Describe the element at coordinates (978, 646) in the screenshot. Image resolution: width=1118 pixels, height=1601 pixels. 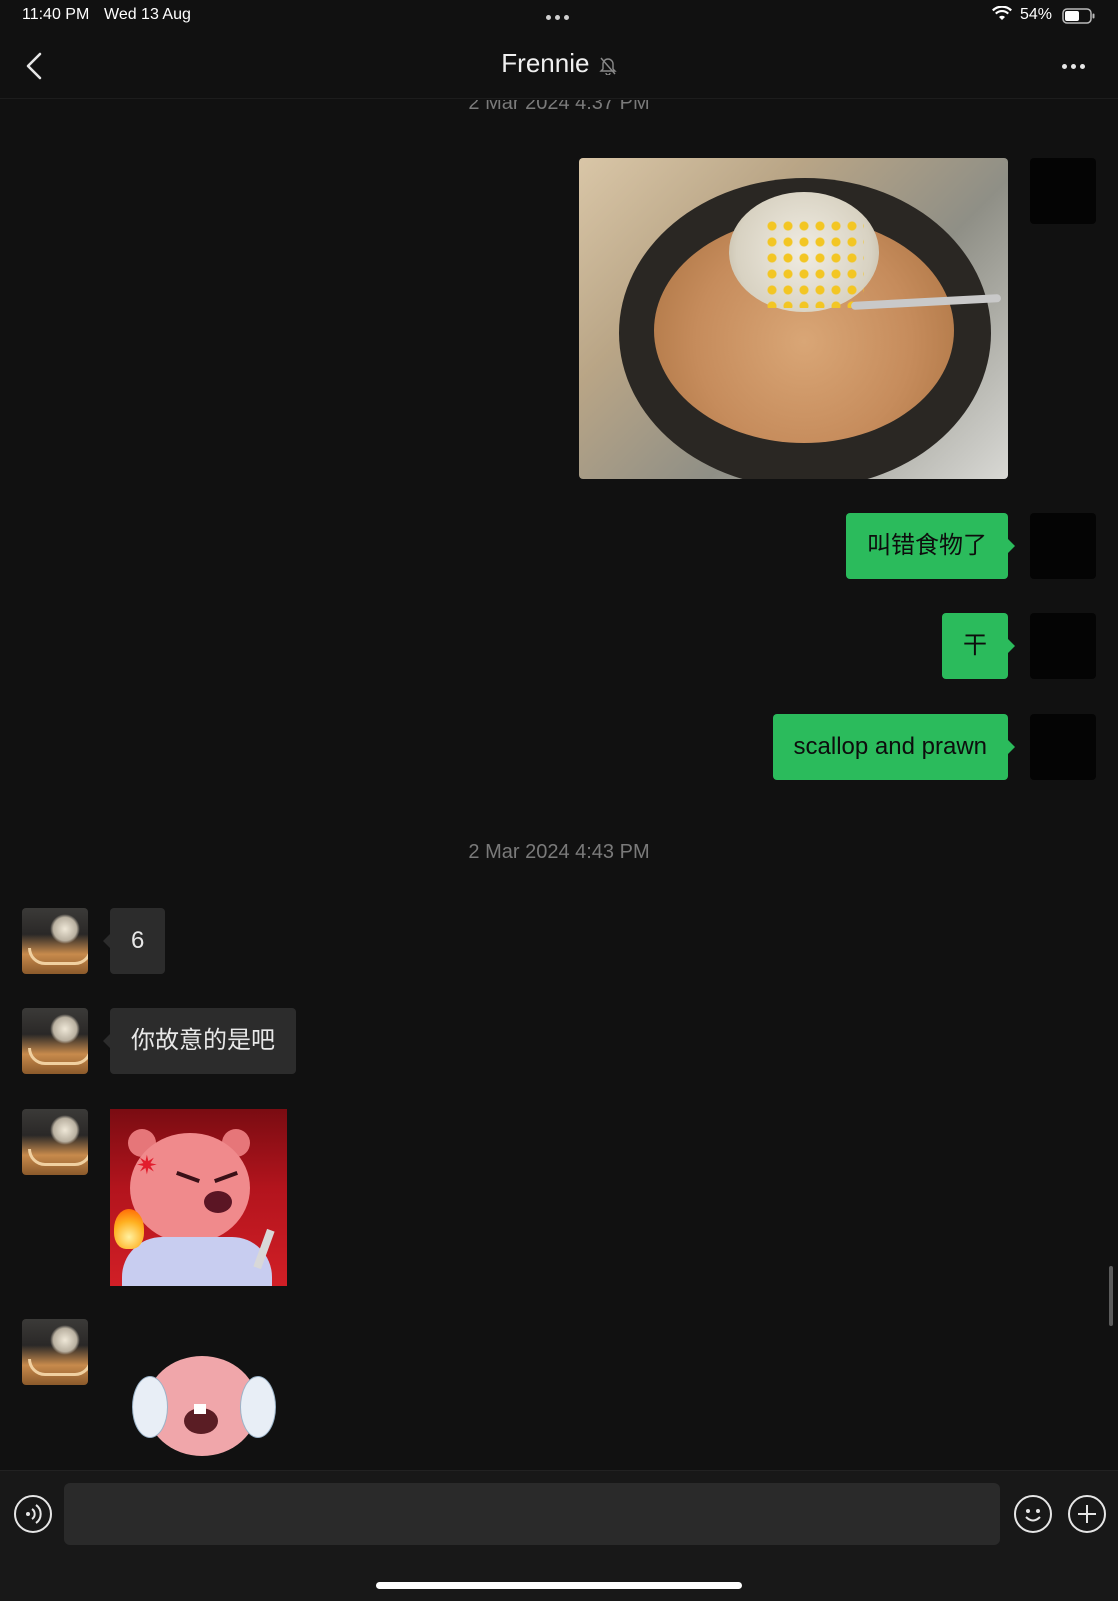
I see `outgoing-message-bubble: 干` at that location.